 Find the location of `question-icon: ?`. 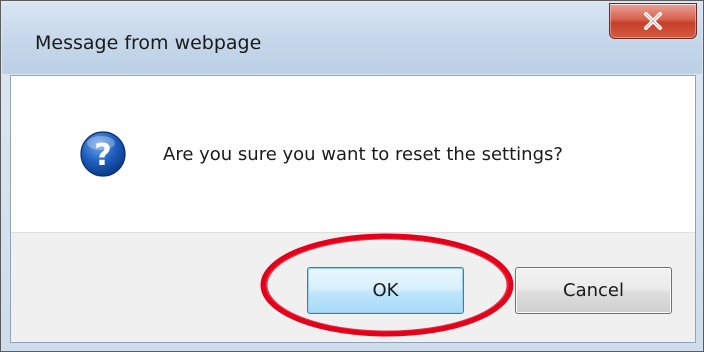

question-icon: ? is located at coordinates (103, 154).